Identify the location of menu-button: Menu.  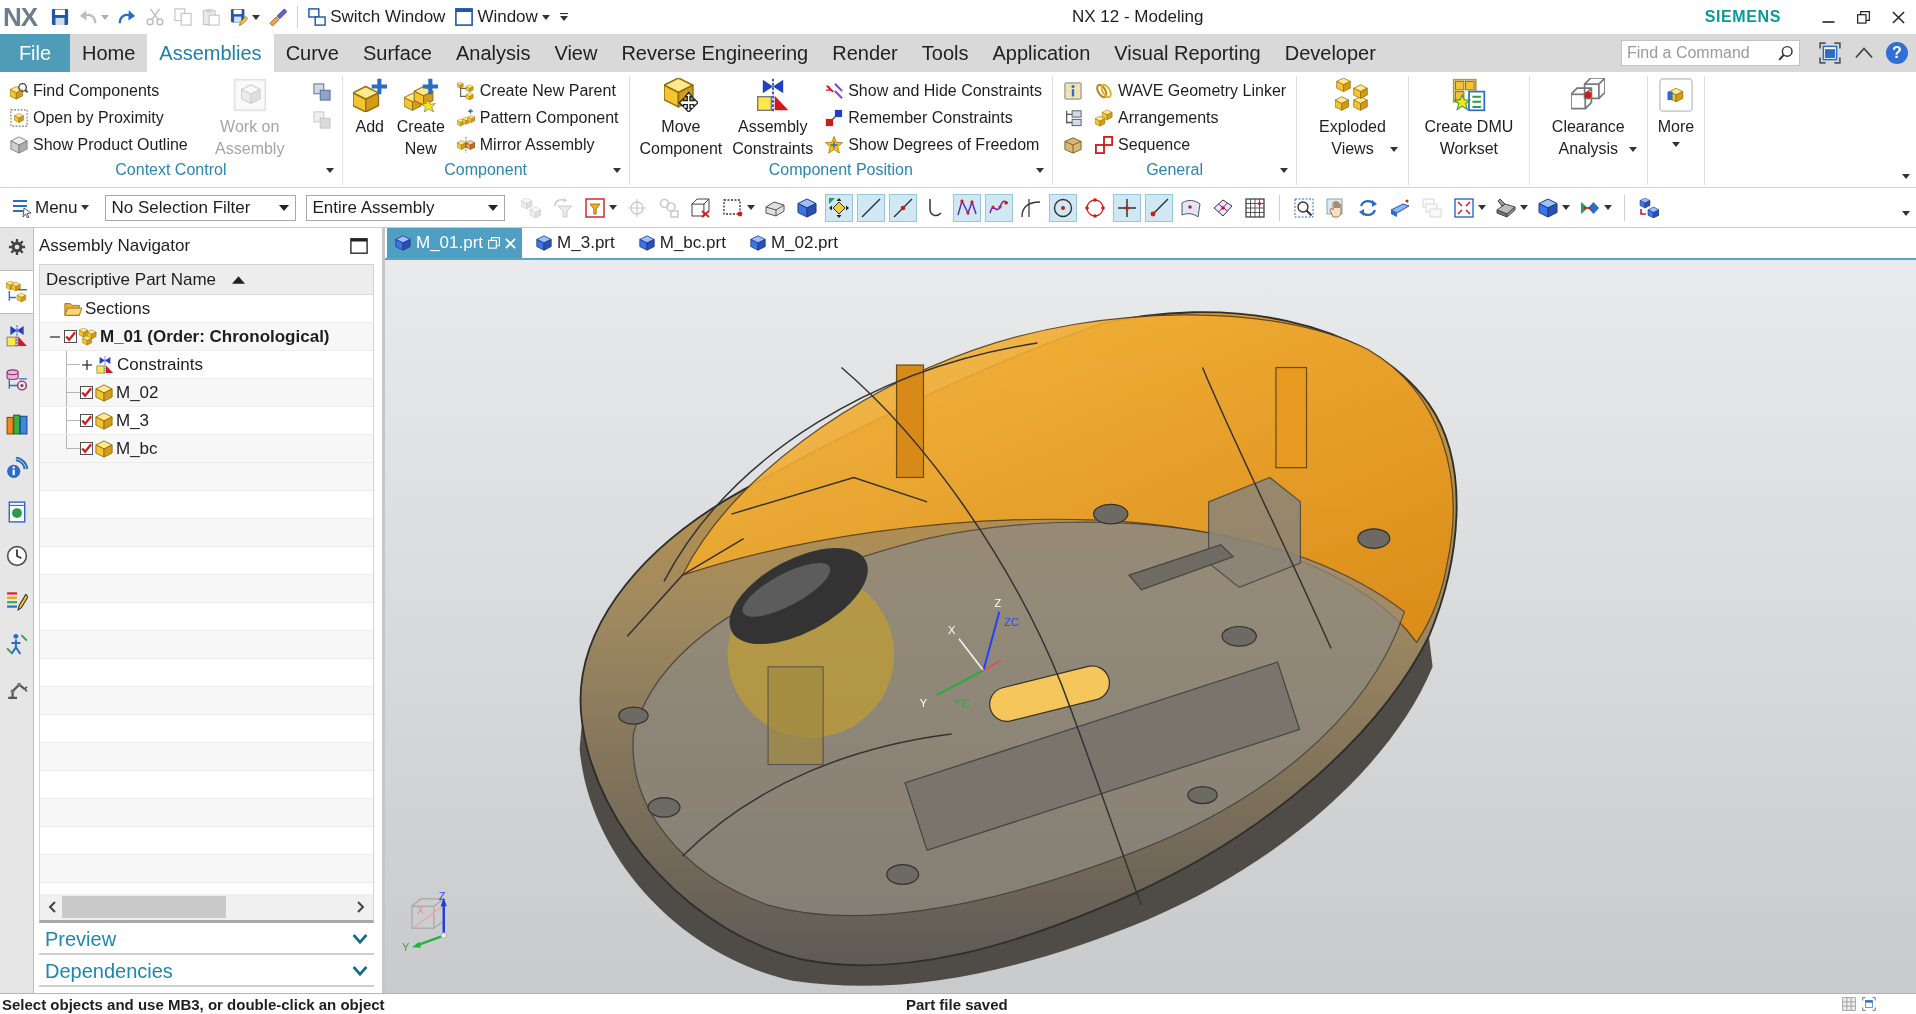
(50, 207).